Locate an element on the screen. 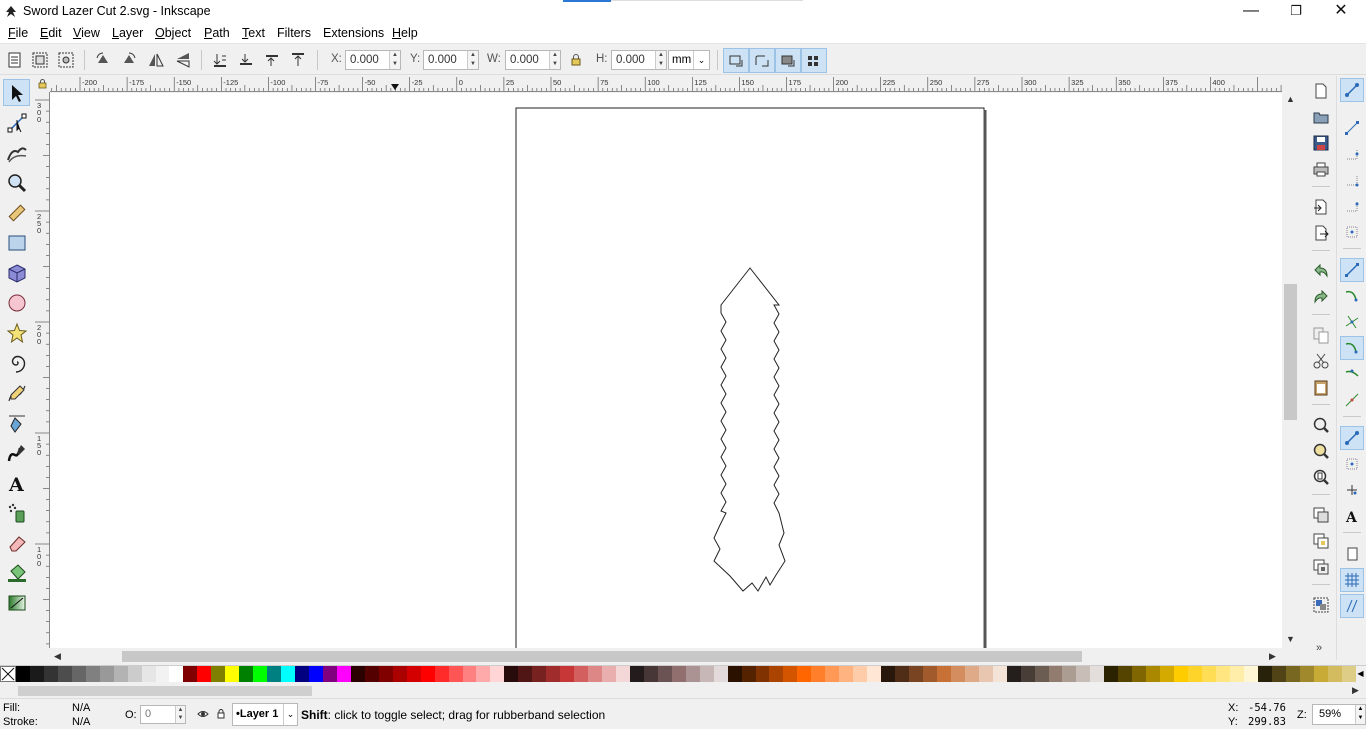 Image resolution: width=1366 pixels, height=729 pixels. scroll-down-arrow: ▼ is located at coordinates (1290, 639).